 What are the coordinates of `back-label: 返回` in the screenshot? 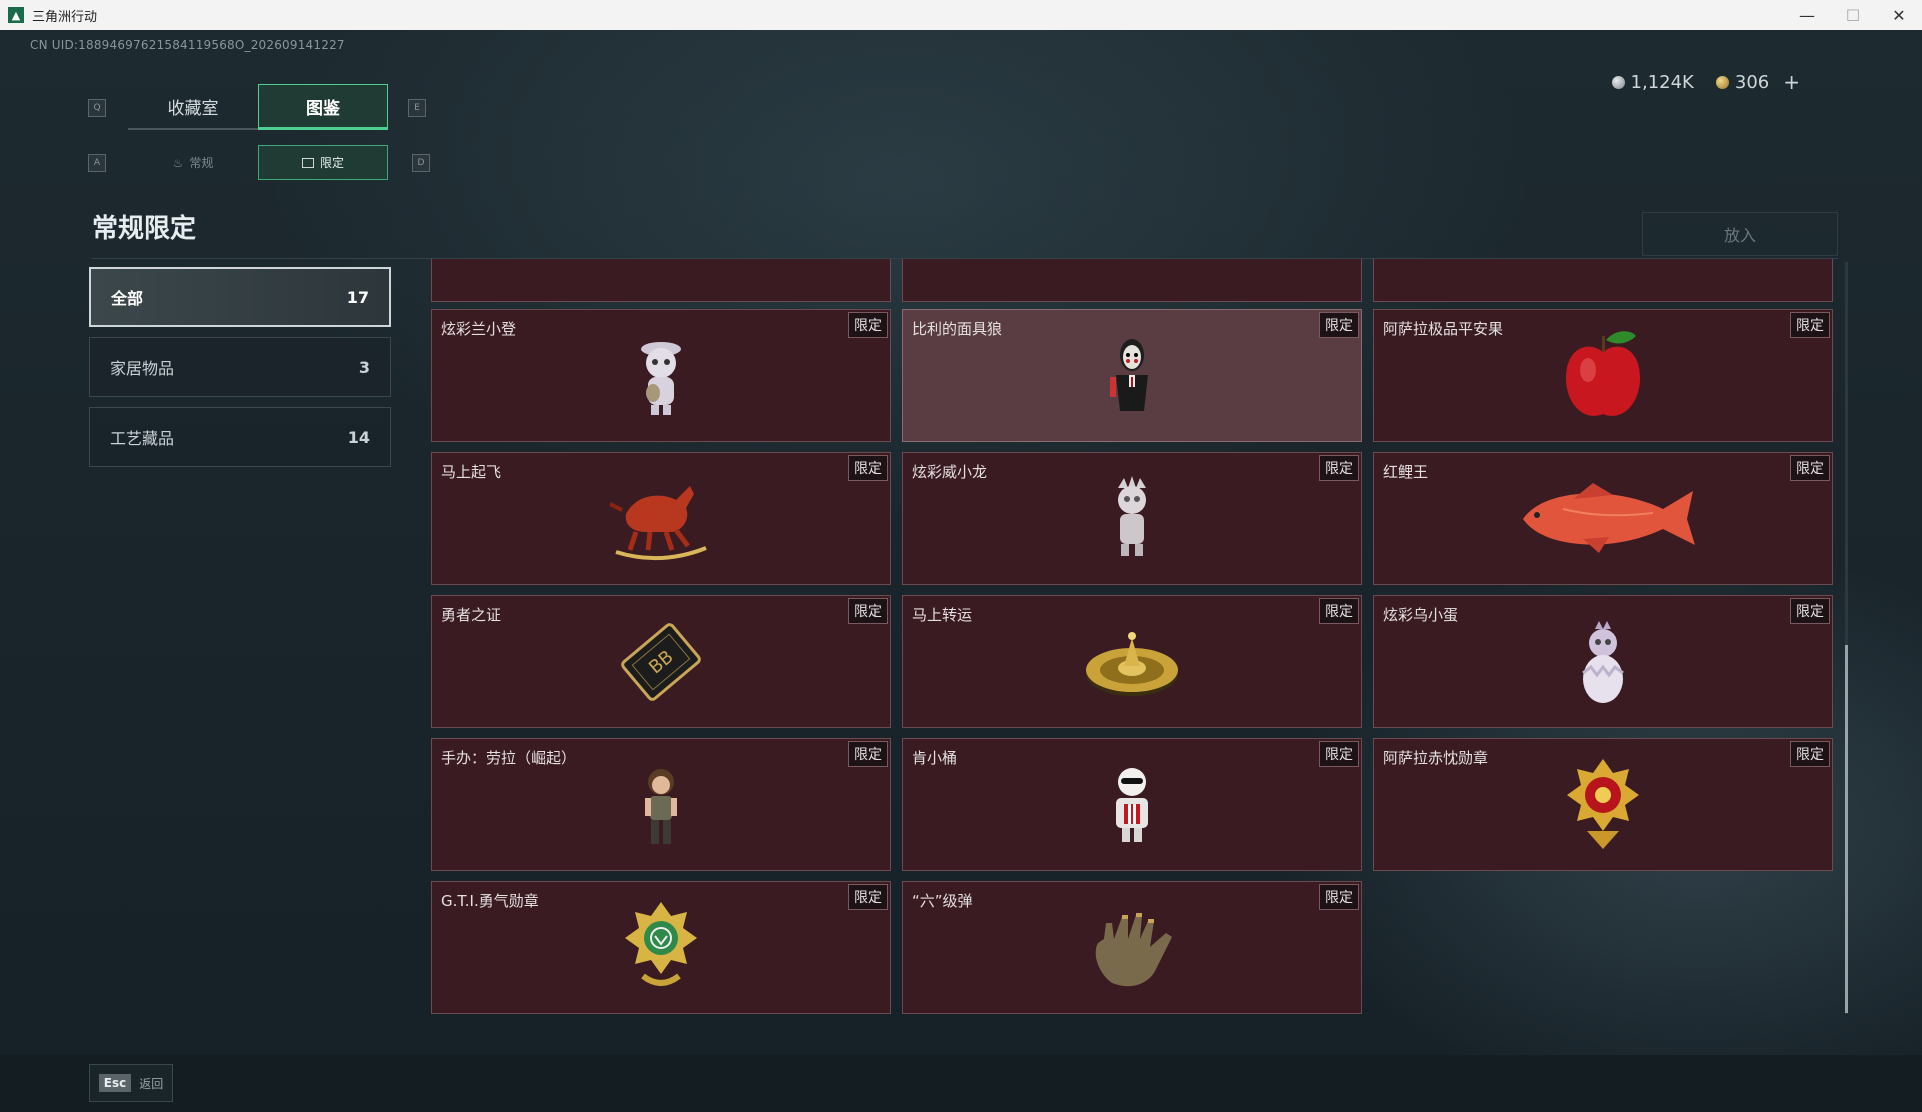 It's located at (151, 1083).